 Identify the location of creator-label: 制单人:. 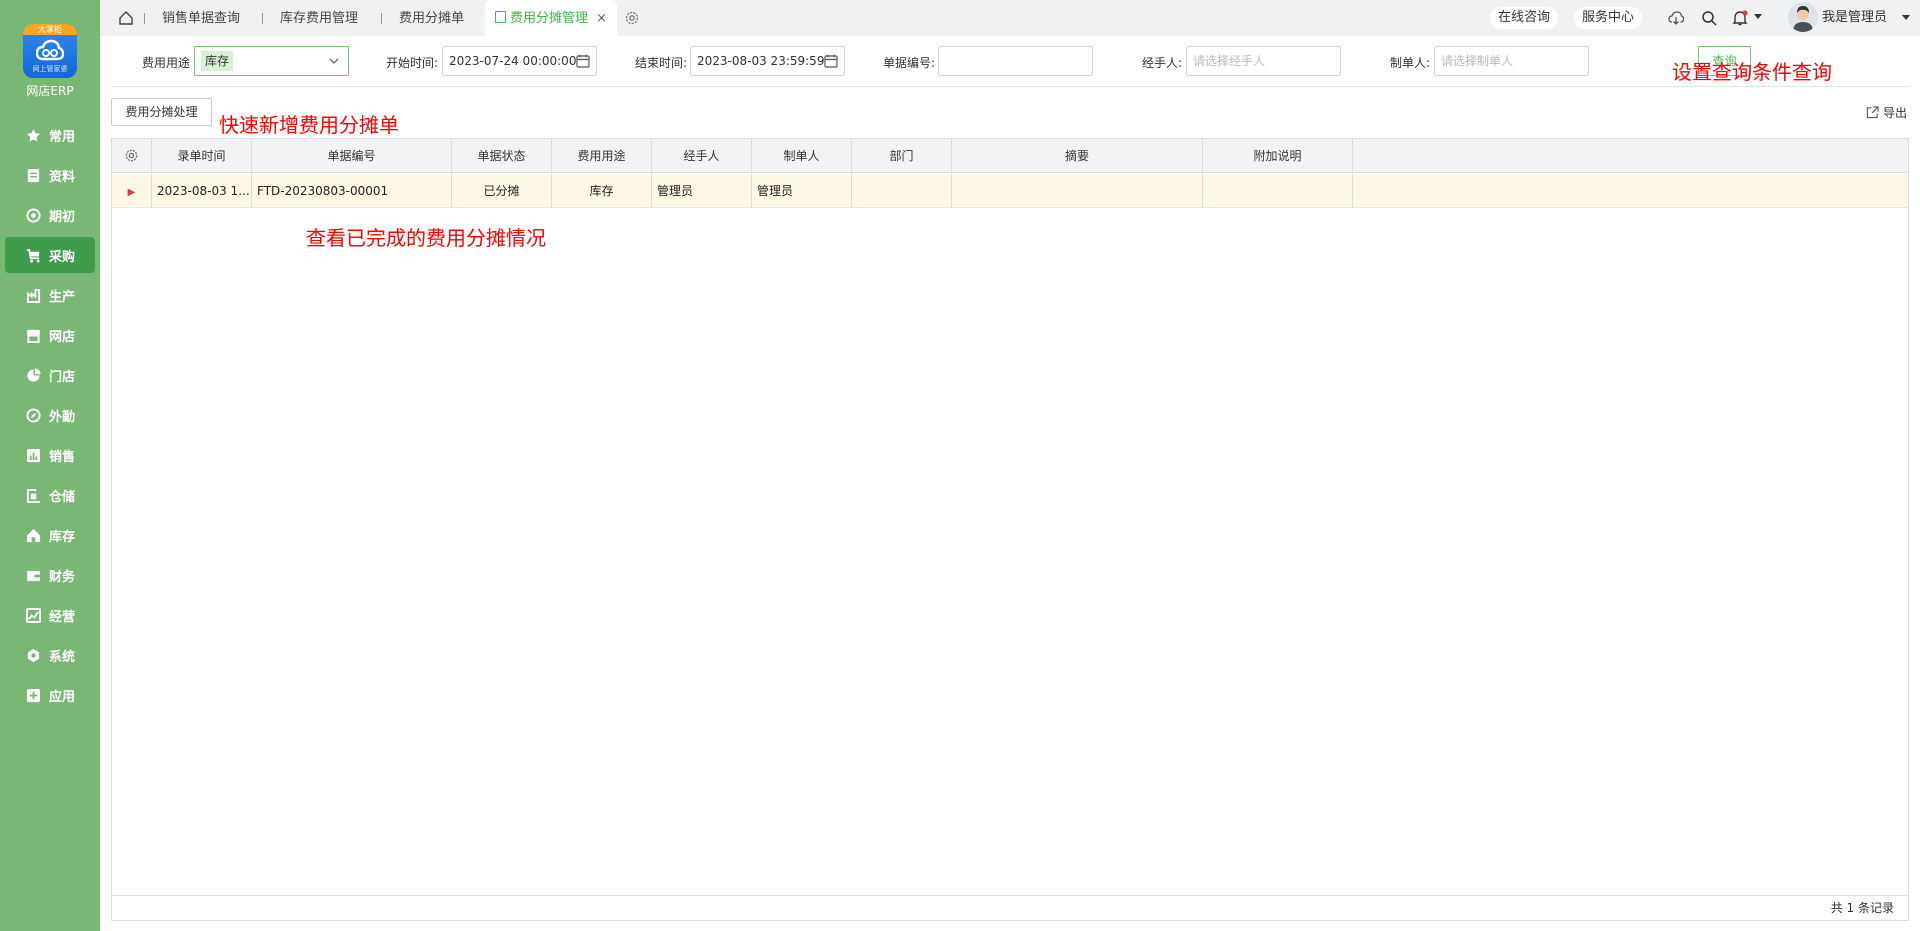
(1410, 63).